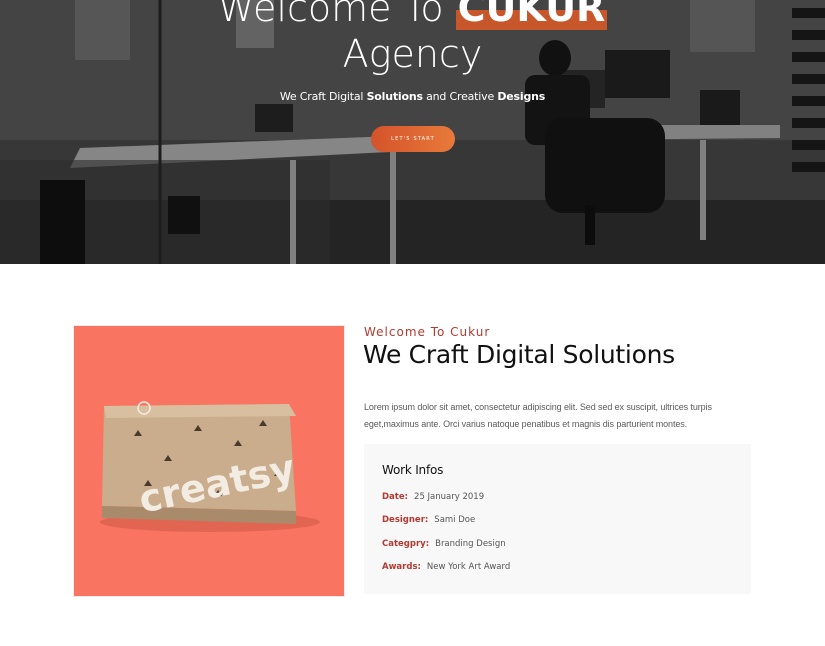 The width and height of the screenshot is (825, 646). What do you see at coordinates (521, 96) in the screenshot?
I see `hero-subtitle-bold2: Designs` at bounding box center [521, 96].